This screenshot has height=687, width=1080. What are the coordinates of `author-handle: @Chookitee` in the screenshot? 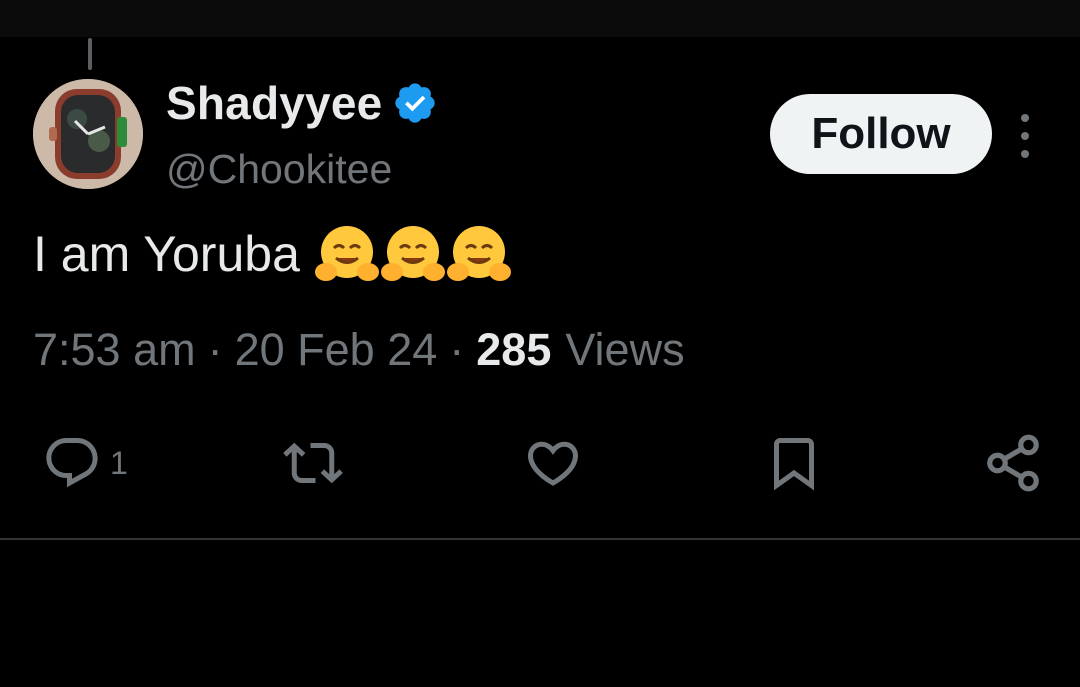 It's located at (279, 169).